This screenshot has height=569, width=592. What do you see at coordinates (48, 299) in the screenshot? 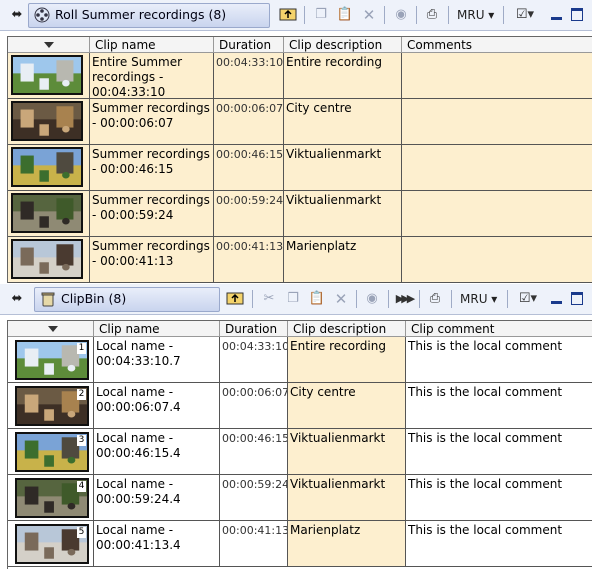
I see `bin-icon` at bounding box center [48, 299].